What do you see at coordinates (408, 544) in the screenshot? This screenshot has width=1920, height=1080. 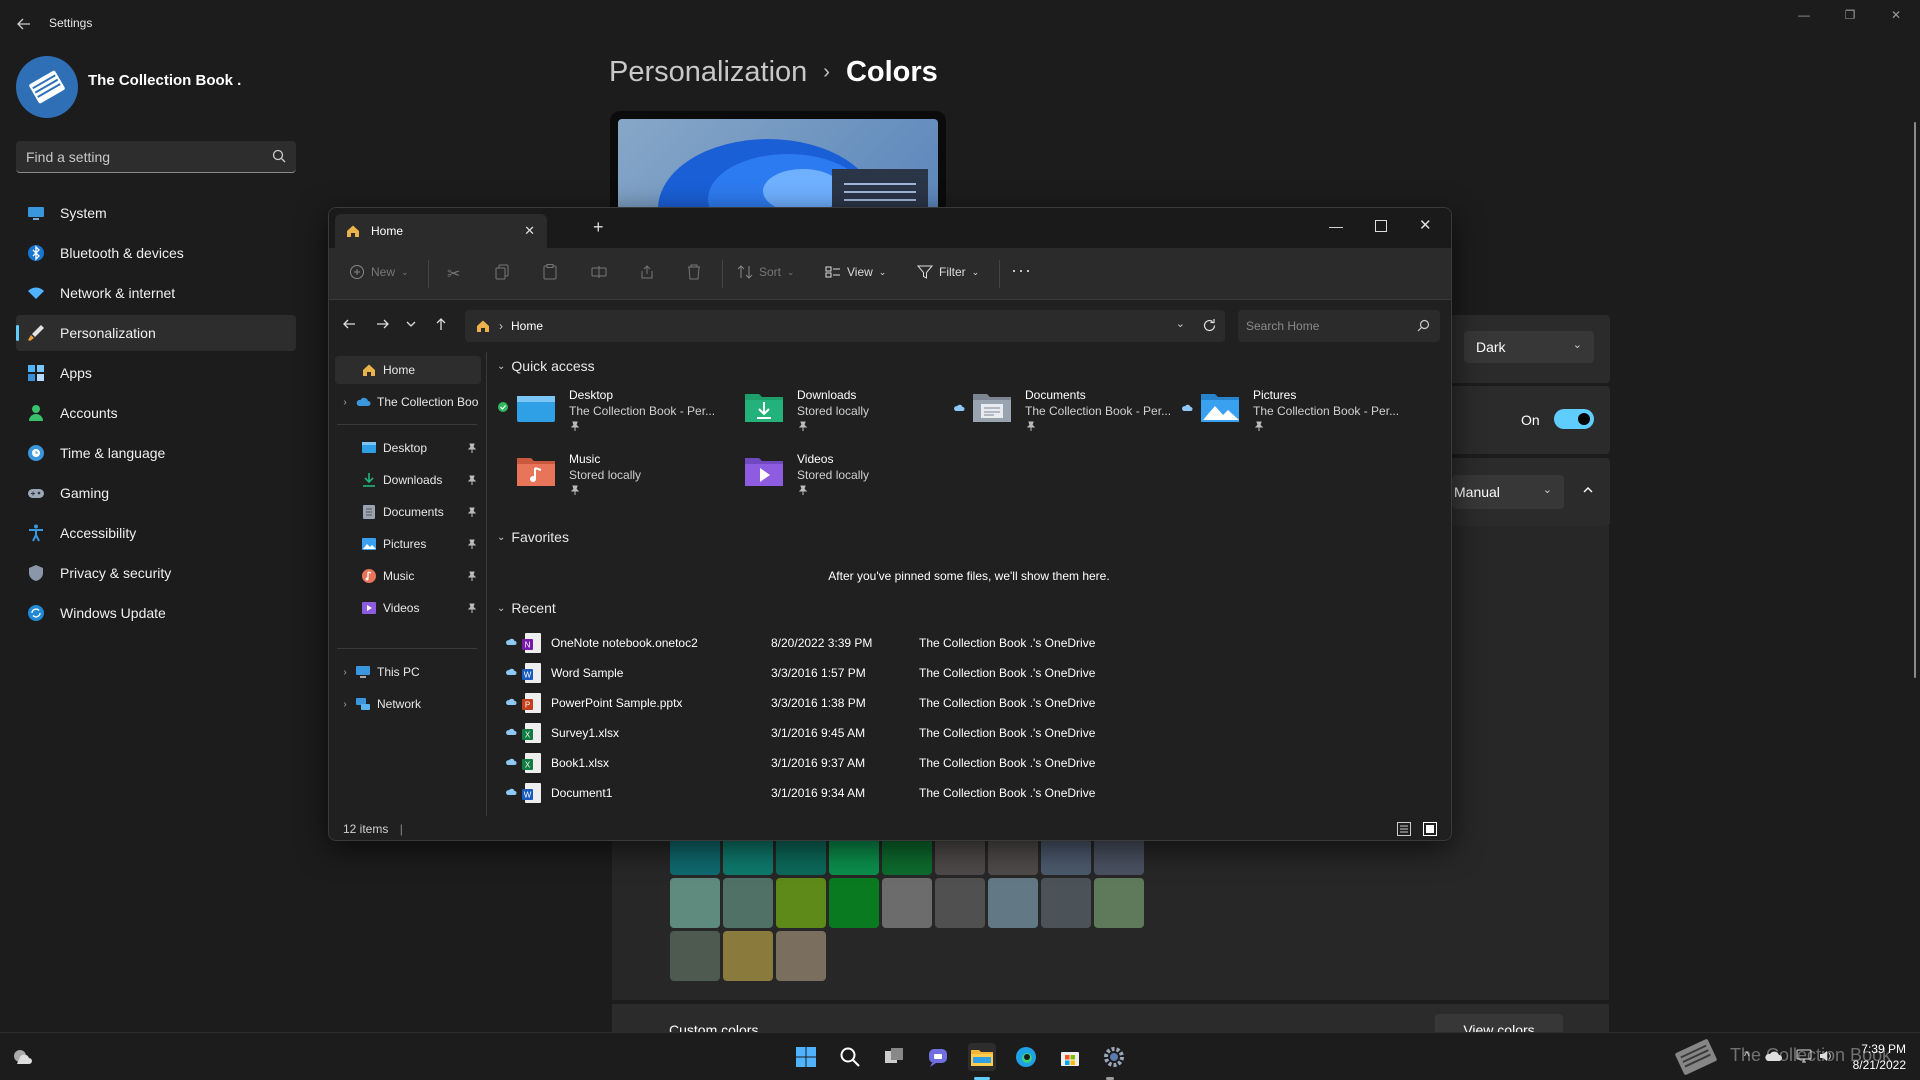 I see `nav-pictures: Pictures` at bounding box center [408, 544].